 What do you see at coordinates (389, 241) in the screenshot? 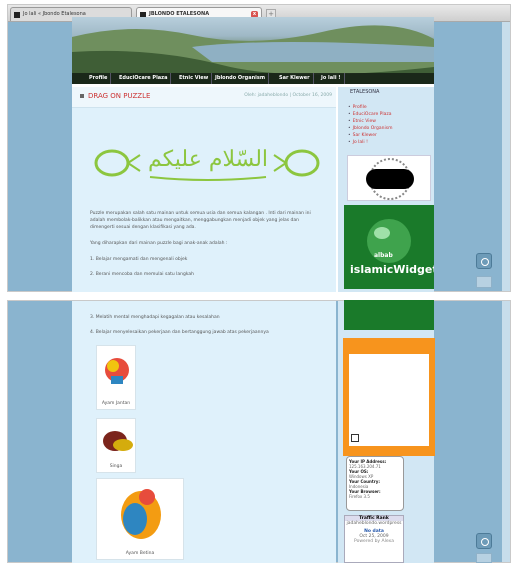
I see `globe-icon` at bounding box center [389, 241].